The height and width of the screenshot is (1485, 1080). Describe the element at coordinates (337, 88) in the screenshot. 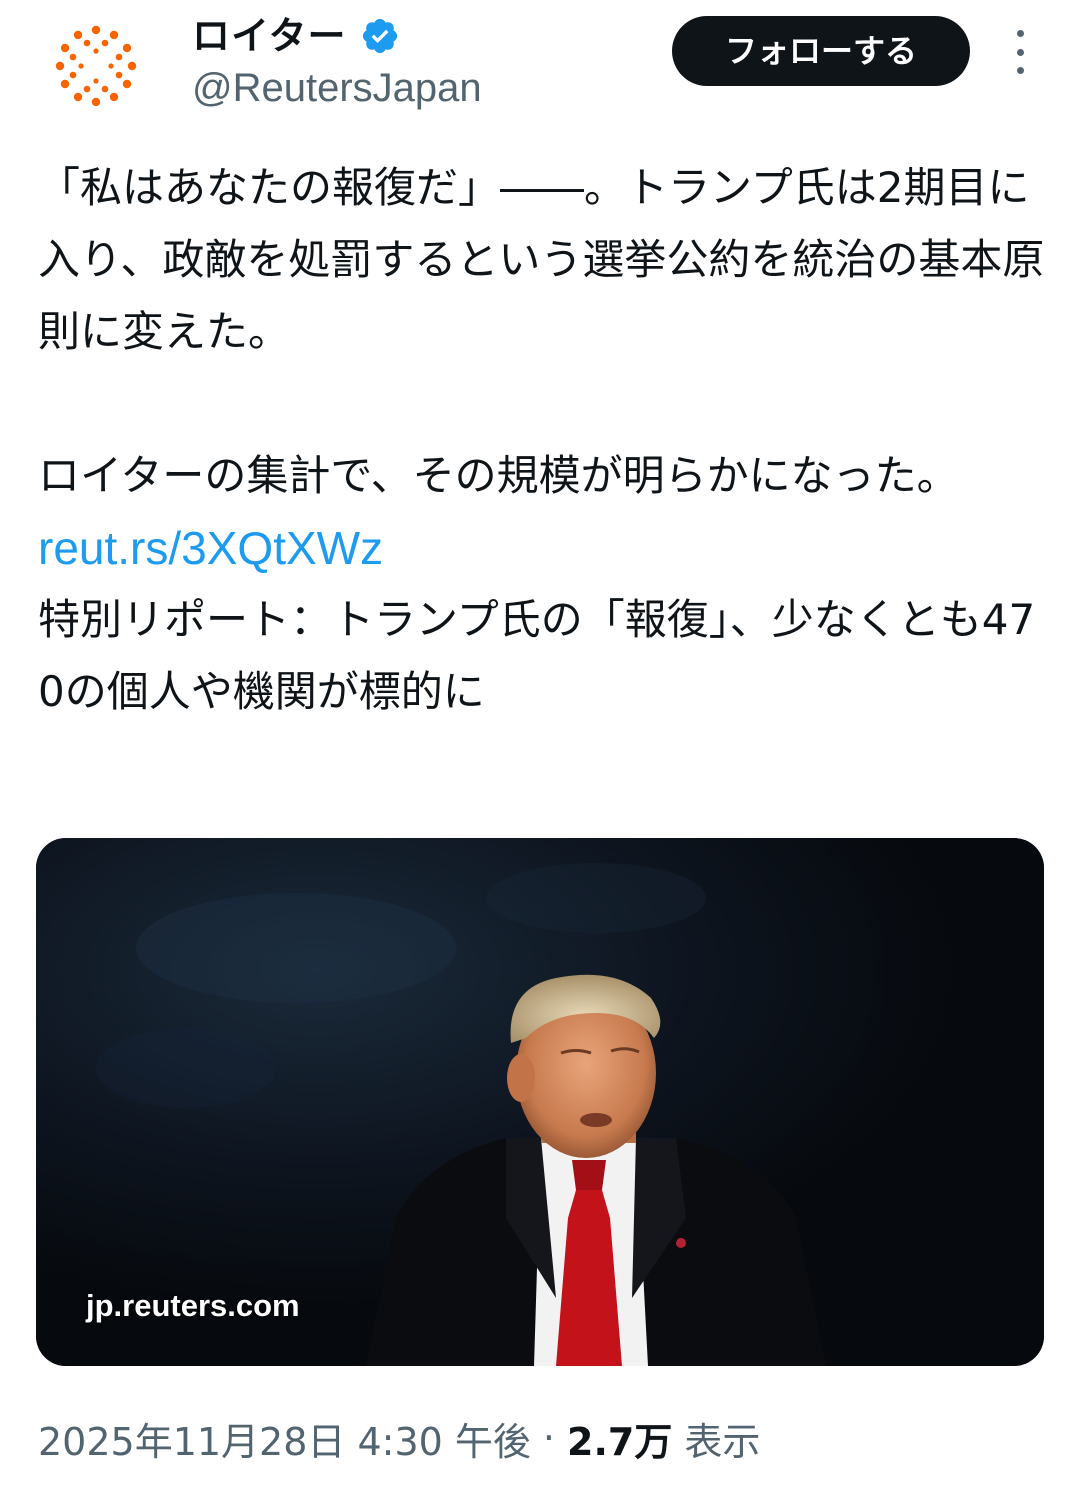

I see `account-handle: @ReutersJapan` at that location.